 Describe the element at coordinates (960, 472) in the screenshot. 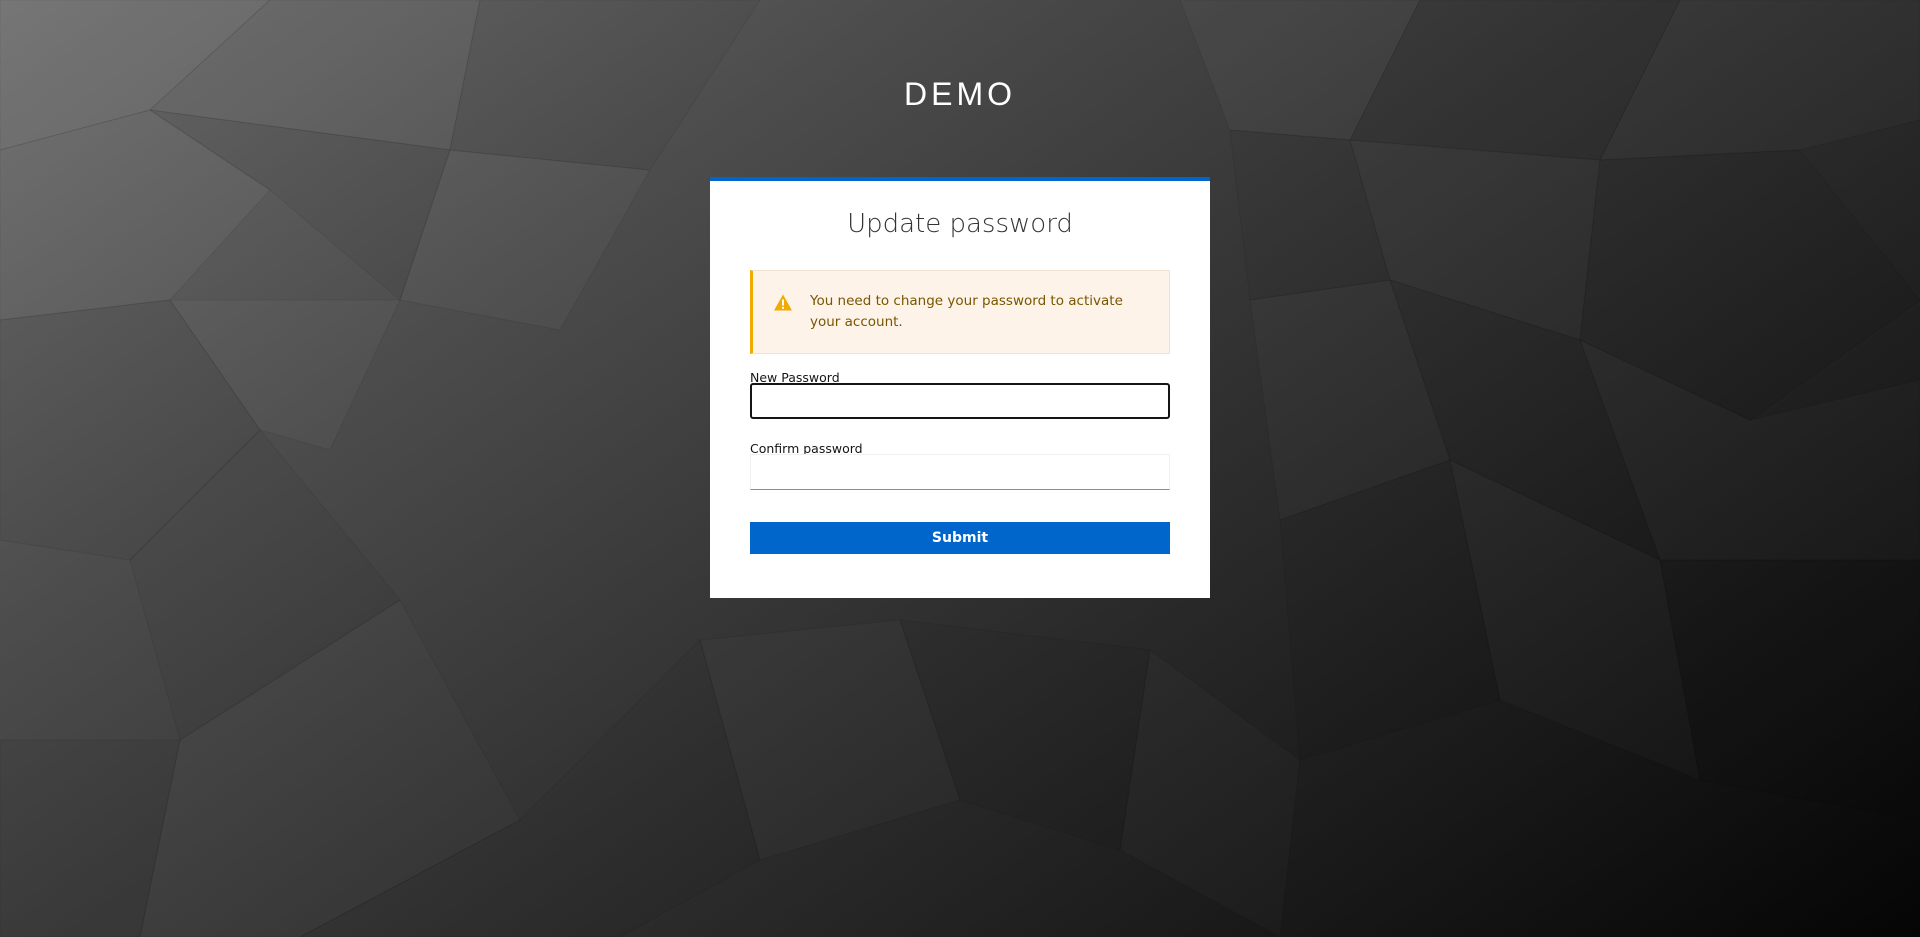

I see `confirm-password-input` at that location.